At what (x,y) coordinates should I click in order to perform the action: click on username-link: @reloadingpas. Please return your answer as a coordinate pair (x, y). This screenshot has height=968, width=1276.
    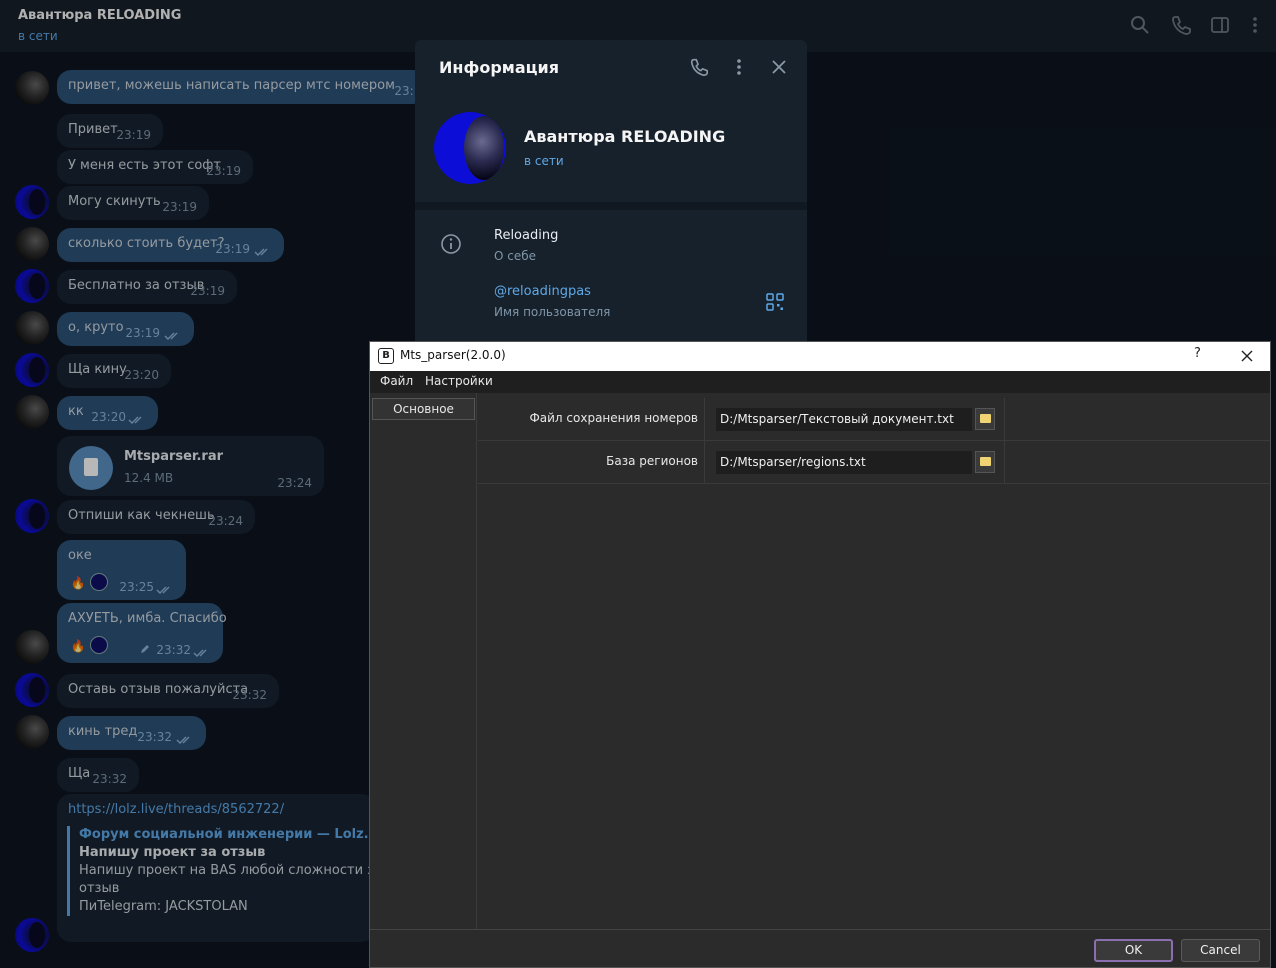
    Looking at the image, I should click on (542, 291).